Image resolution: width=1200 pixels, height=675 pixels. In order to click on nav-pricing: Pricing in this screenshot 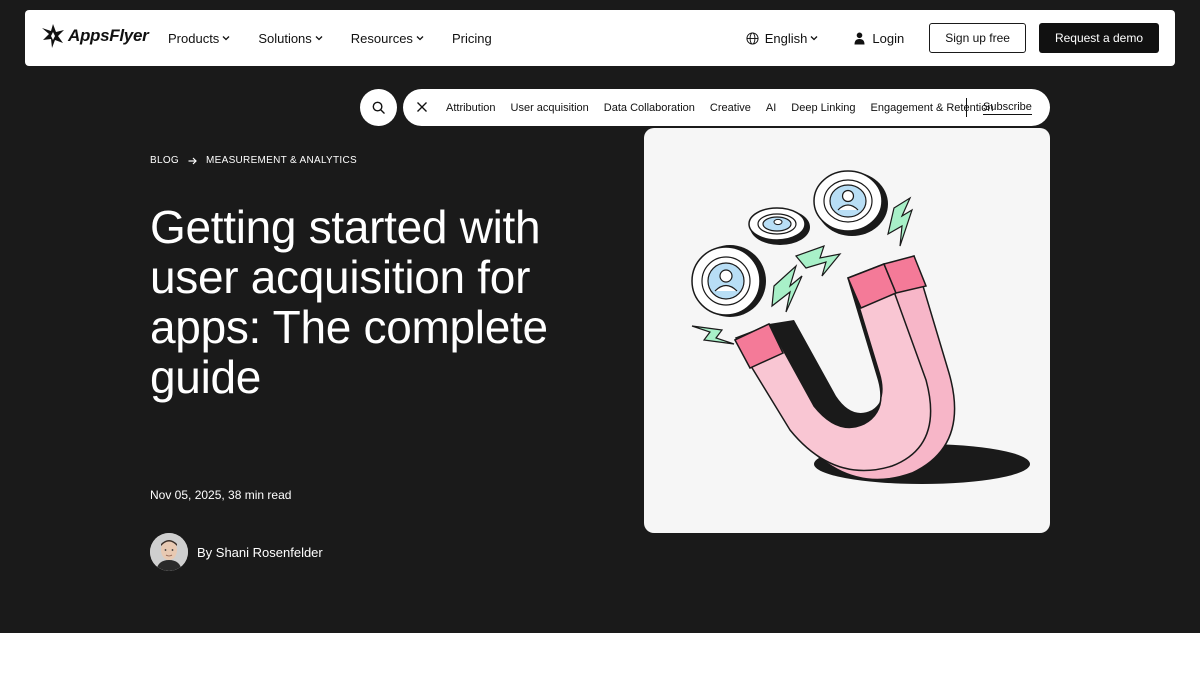, I will do `click(472, 38)`.